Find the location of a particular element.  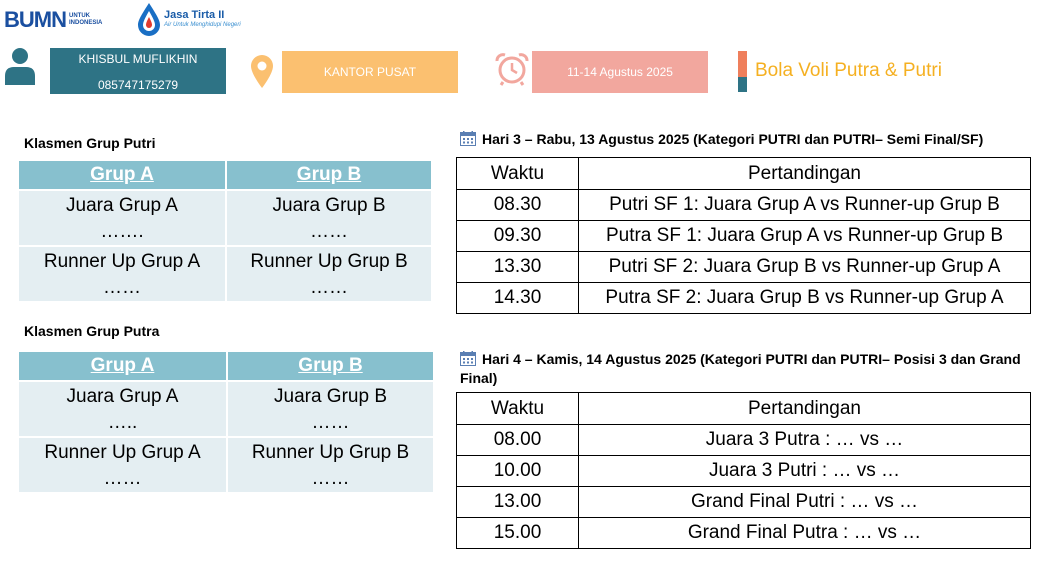

match-time: 14.30 is located at coordinates (517, 298).